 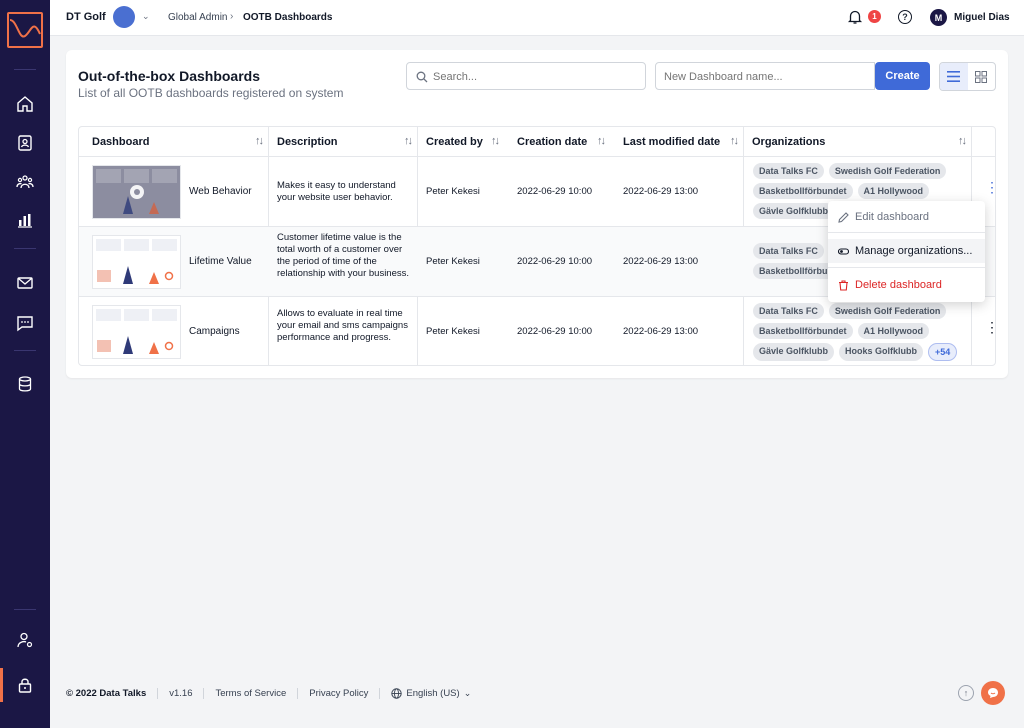 I want to click on column-header-creation-date: Creation date ↑↓, so click(x=557, y=141).